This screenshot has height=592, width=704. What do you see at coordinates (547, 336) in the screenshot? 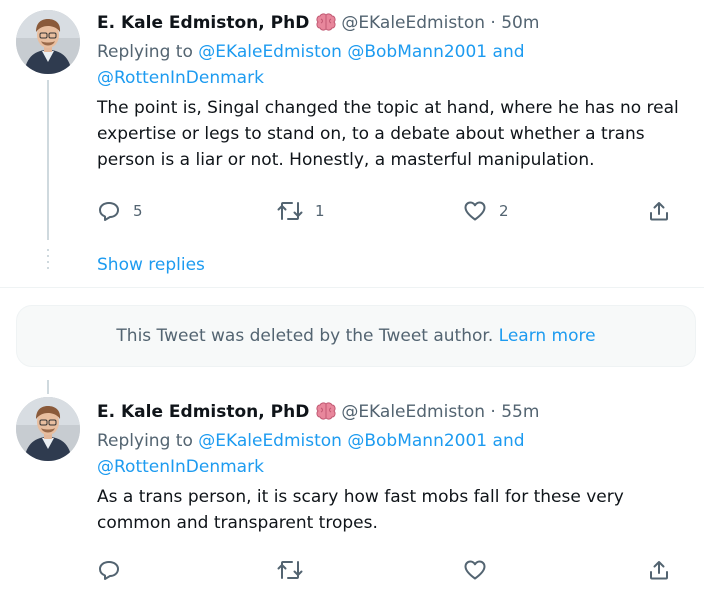
I see `learn-more-link: Learn more` at bounding box center [547, 336].